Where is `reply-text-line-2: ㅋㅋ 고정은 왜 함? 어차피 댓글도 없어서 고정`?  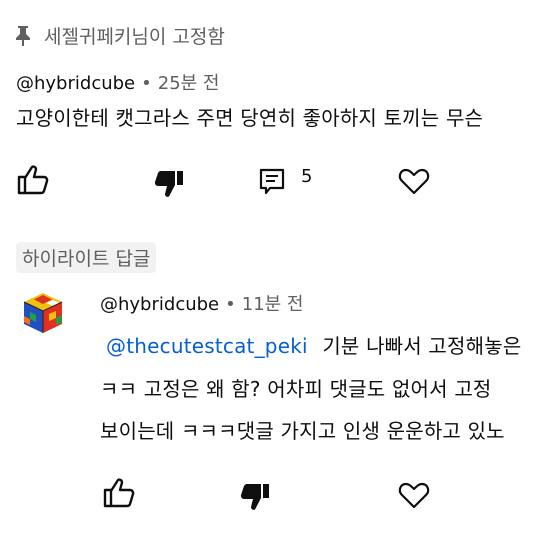 reply-text-line-2: ㅋㅋ 고정은 왜 함? 어차피 댓글도 없어서 고정 is located at coordinates (296, 389).